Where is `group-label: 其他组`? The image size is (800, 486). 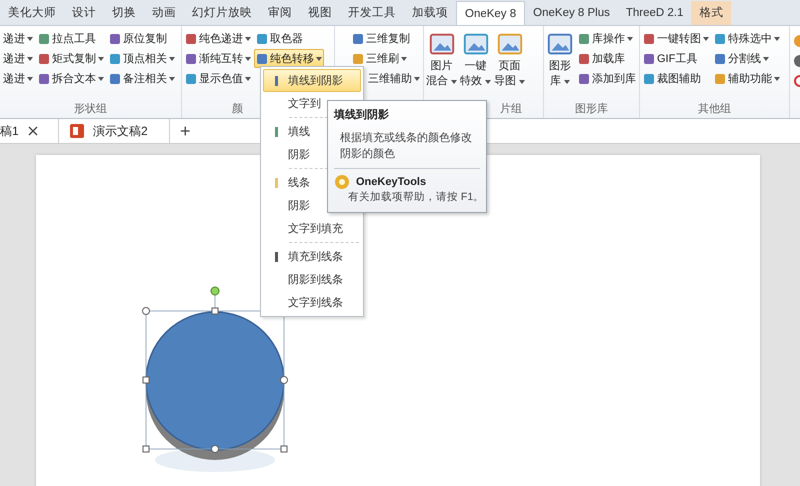 group-label: 其他组 is located at coordinates (714, 109).